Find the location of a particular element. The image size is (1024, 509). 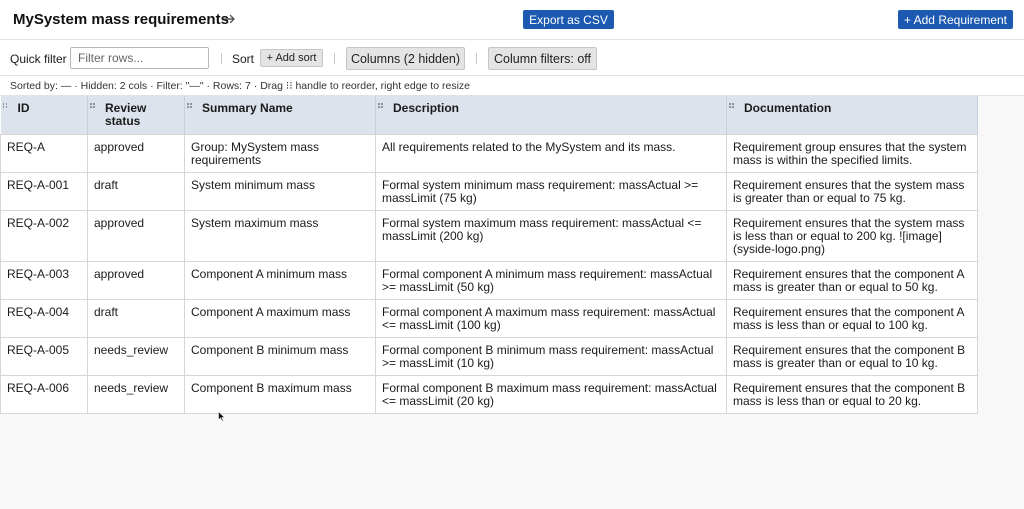

column-header-label: Summary Name is located at coordinates (247, 108).